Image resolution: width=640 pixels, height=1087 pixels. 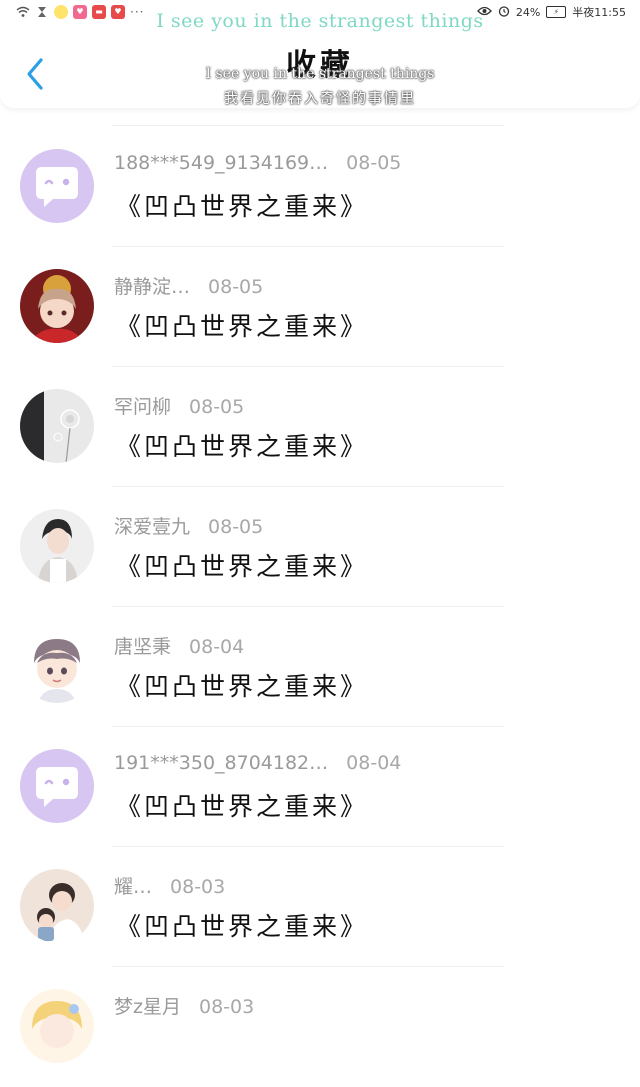 I want to click on list-item: 梦z星月 08-03, so click(x=320, y=1027).